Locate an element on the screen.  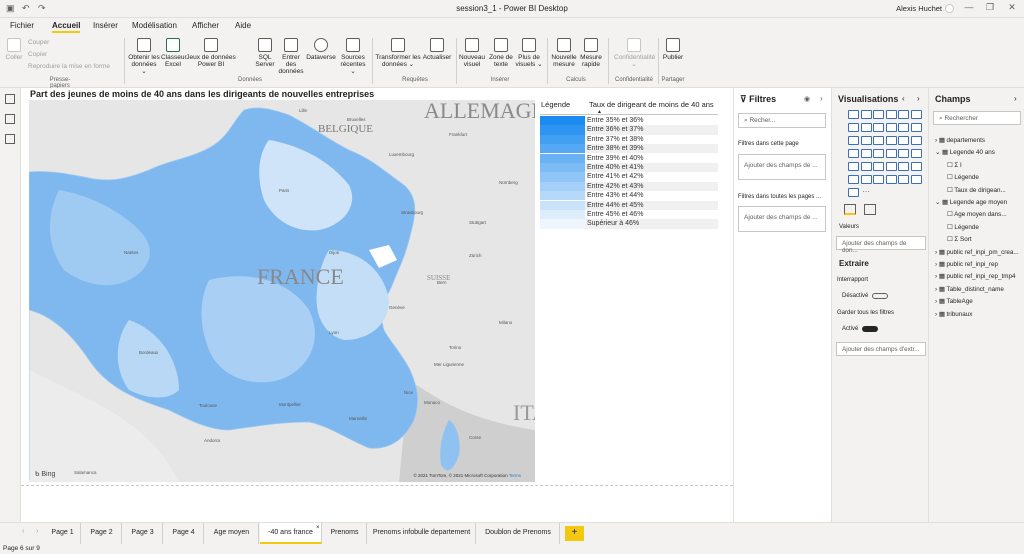
legend-row: Entre 43% et 44% is located at coordinates (629, 196).